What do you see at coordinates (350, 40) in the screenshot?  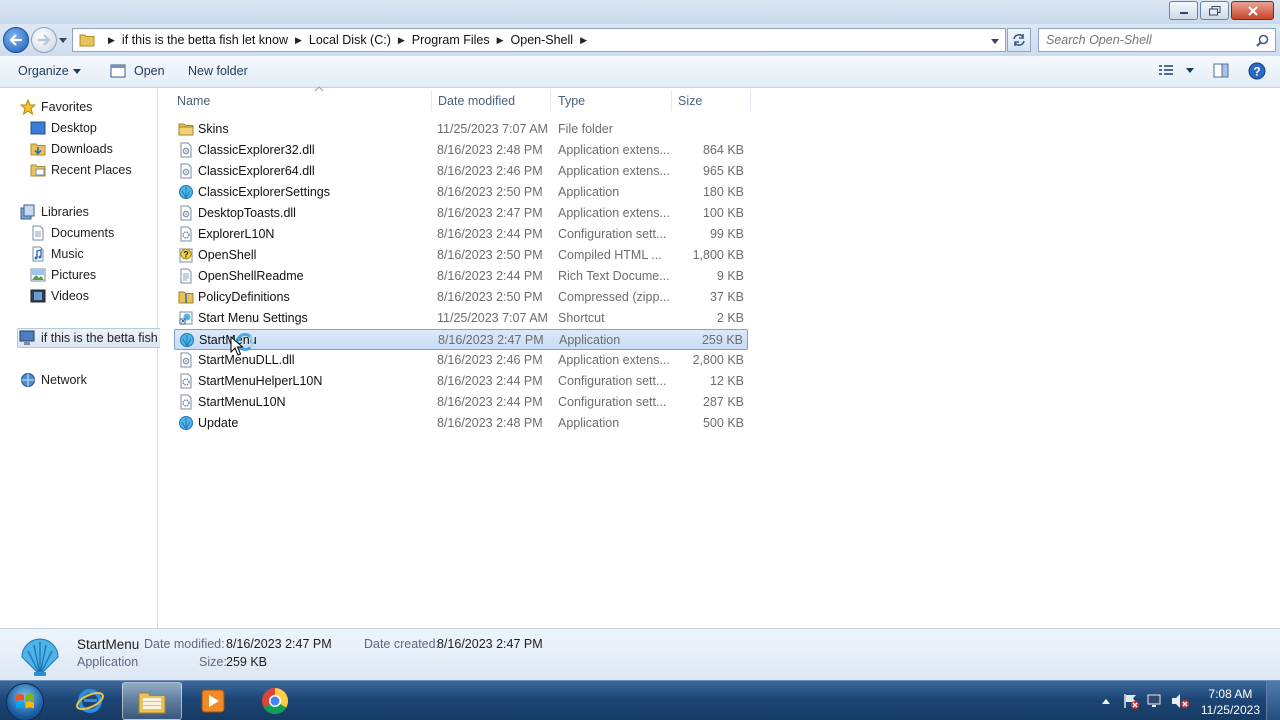 I see `breadcrumb-local-disk: Local Disk (C:)` at bounding box center [350, 40].